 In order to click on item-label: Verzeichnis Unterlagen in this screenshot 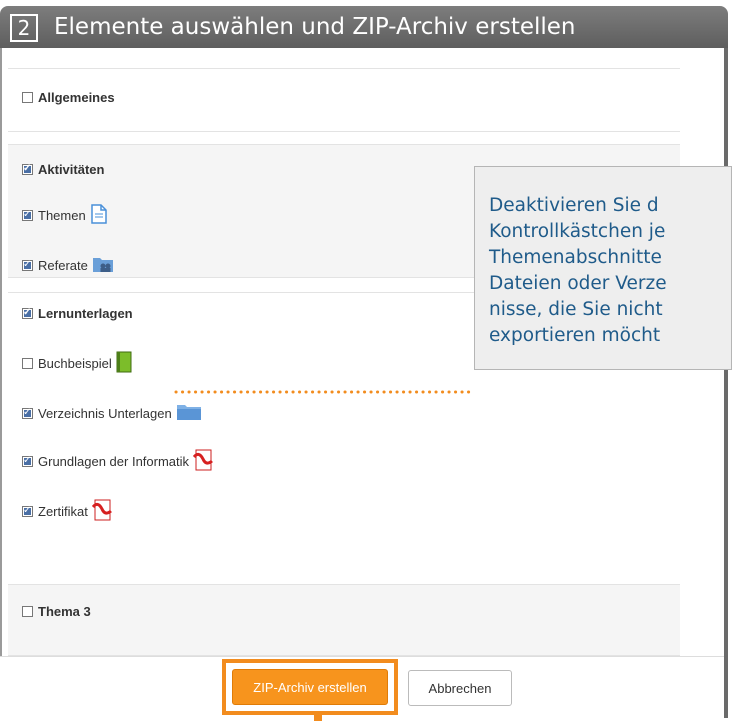, I will do `click(105, 413)`.